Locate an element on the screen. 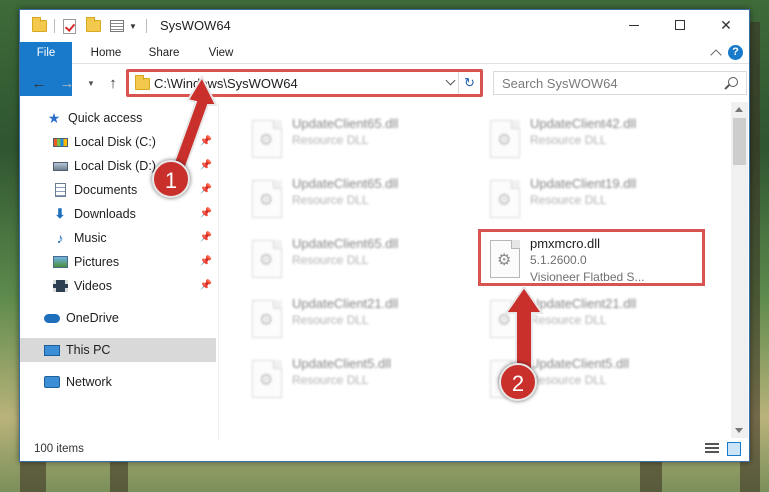 The width and height of the screenshot is (769, 492). close-icon: ✕ is located at coordinates (726, 24).